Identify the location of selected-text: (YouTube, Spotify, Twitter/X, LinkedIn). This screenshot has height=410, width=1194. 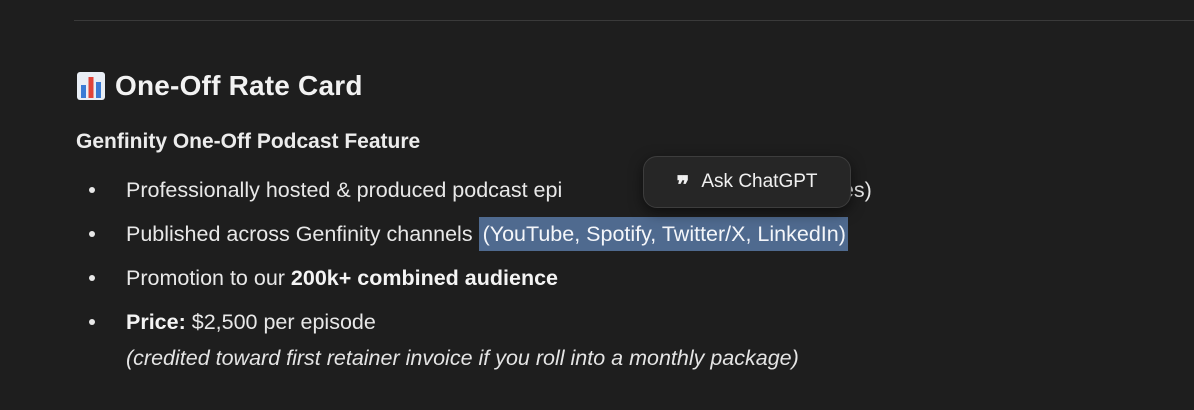
(663, 234).